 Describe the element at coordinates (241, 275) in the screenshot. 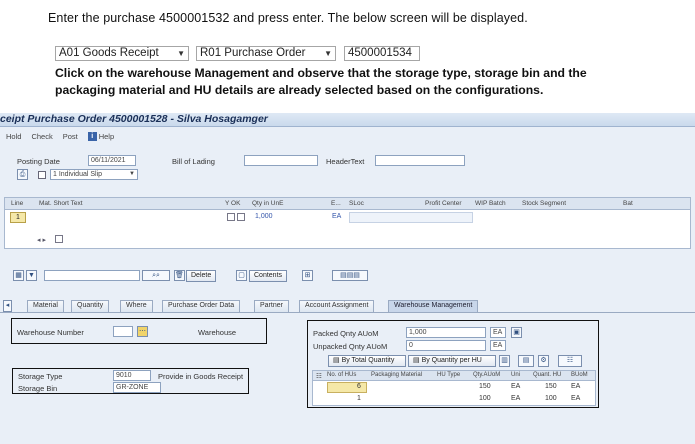

I see `document-icon: ▢` at that location.